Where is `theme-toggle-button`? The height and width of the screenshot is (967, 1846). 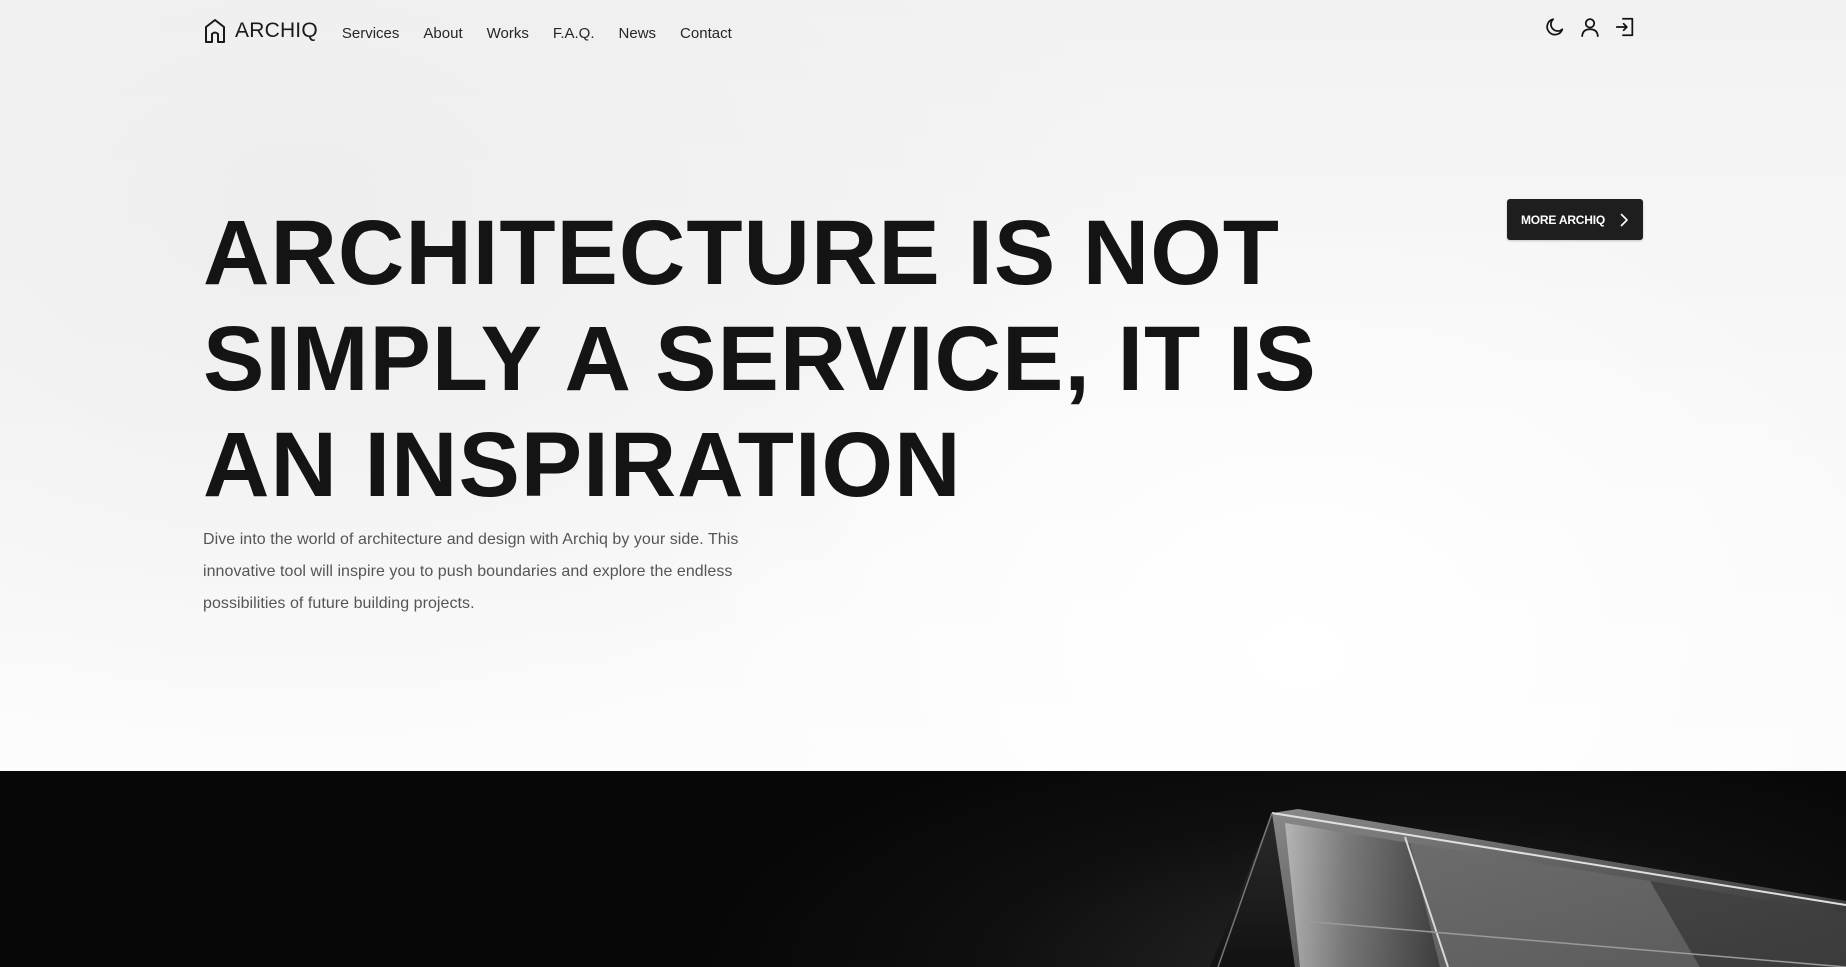 theme-toggle-button is located at coordinates (1555, 27).